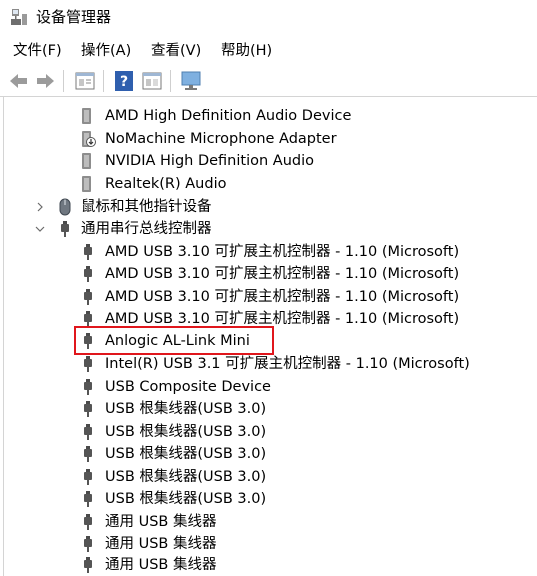 The height and width of the screenshot is (576, 537). I want to click on category-label: 鼠标和其他指针设备, so click(146, 207).